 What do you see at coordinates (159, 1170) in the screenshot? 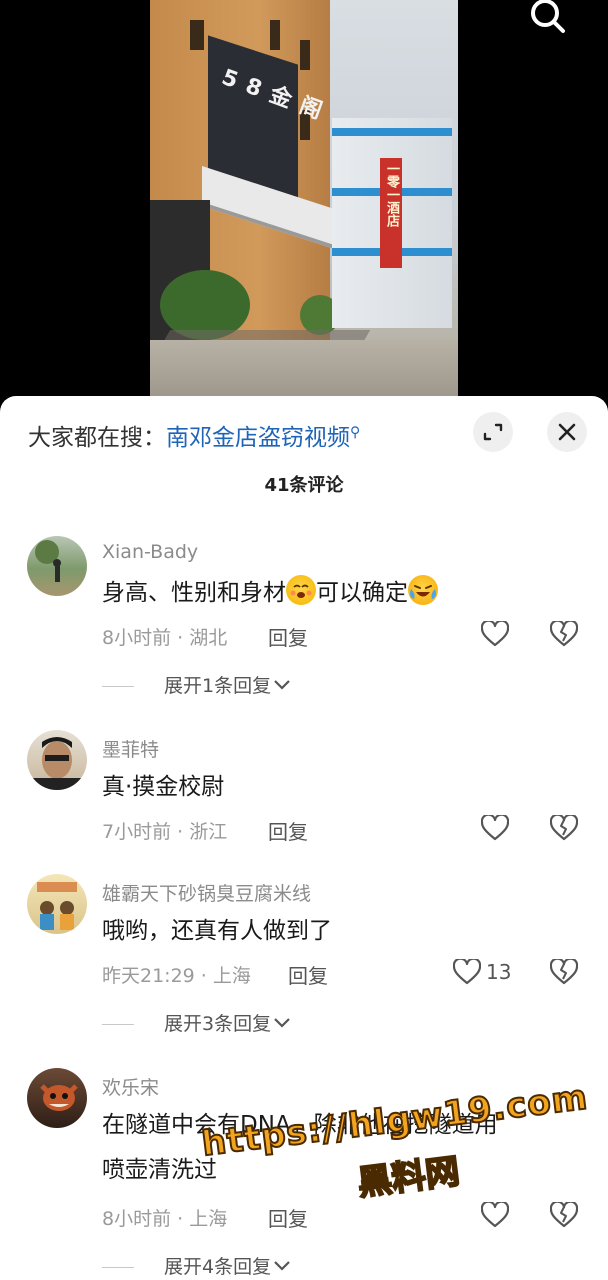
I see `comment-text-line-2: 喷壶清洗过` at bounding box center [159, 1170].